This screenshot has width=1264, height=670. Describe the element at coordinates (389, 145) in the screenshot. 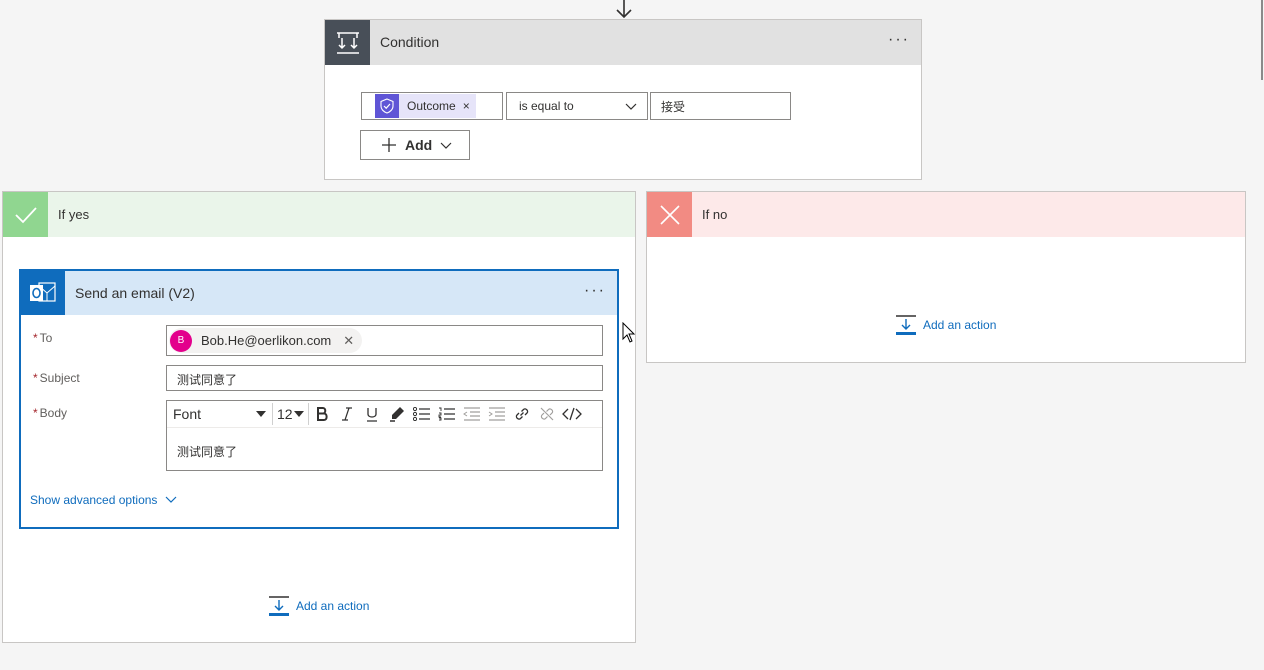

I see `plus-icon` at that location.